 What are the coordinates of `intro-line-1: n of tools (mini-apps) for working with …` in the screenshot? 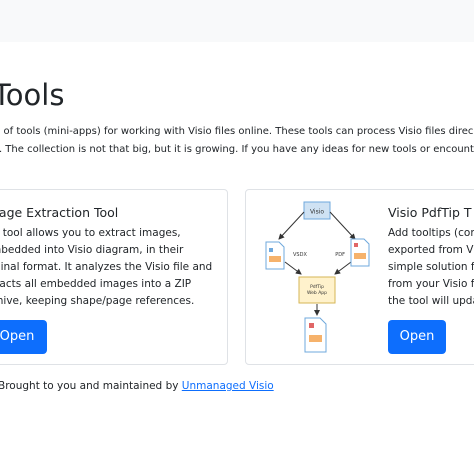 It's located at (237, 131).